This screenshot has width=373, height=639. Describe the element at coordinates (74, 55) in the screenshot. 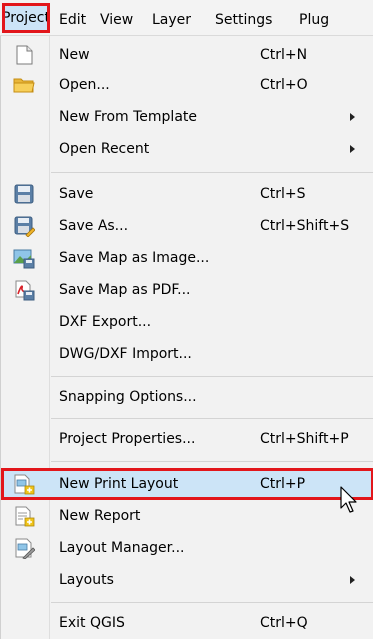

I see `menu-item-label: New` at that location.